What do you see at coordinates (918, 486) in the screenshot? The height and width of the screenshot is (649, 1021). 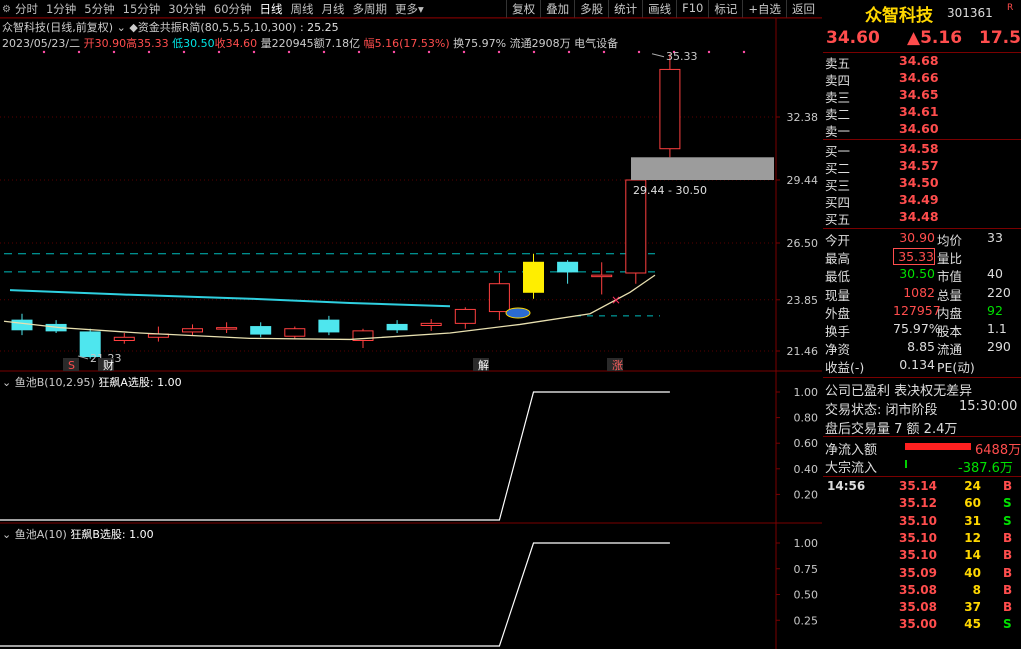 I see `tick-price: 35.14` at bounding box center [918, 486].